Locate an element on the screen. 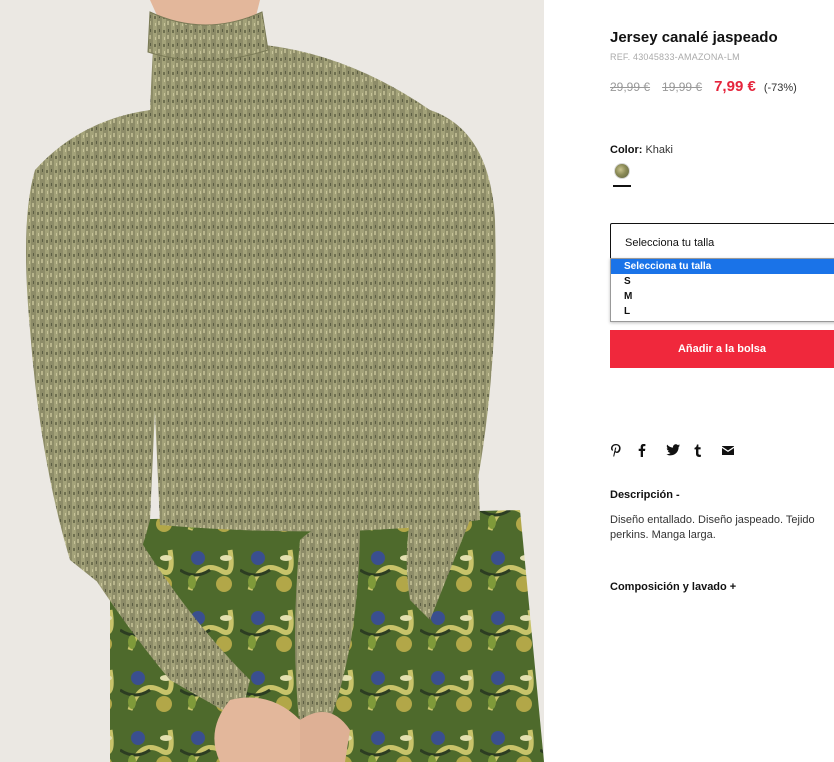 This screenshot has height=762, width=834. description-toggle: Descripción - is located at coordinates (645, 495).